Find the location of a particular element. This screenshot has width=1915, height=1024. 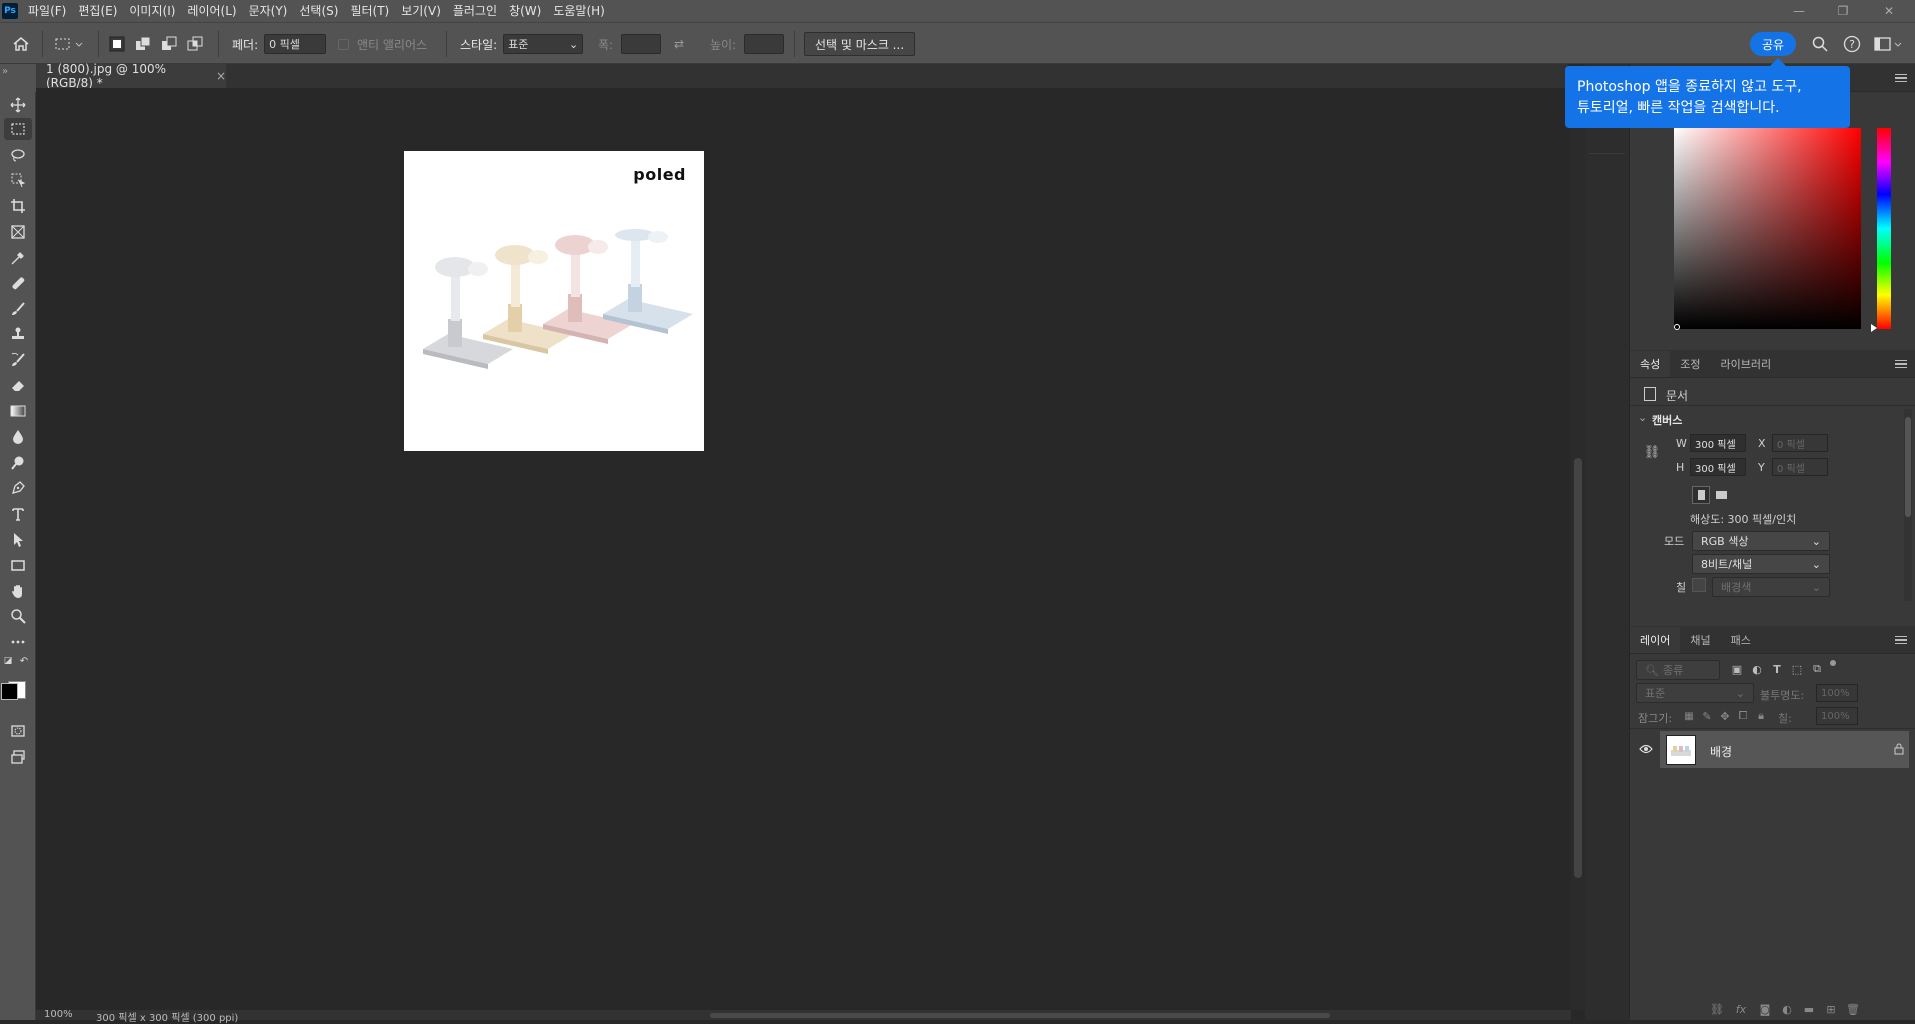

path-selection-tool-icon is located at coordinates (18, 540).